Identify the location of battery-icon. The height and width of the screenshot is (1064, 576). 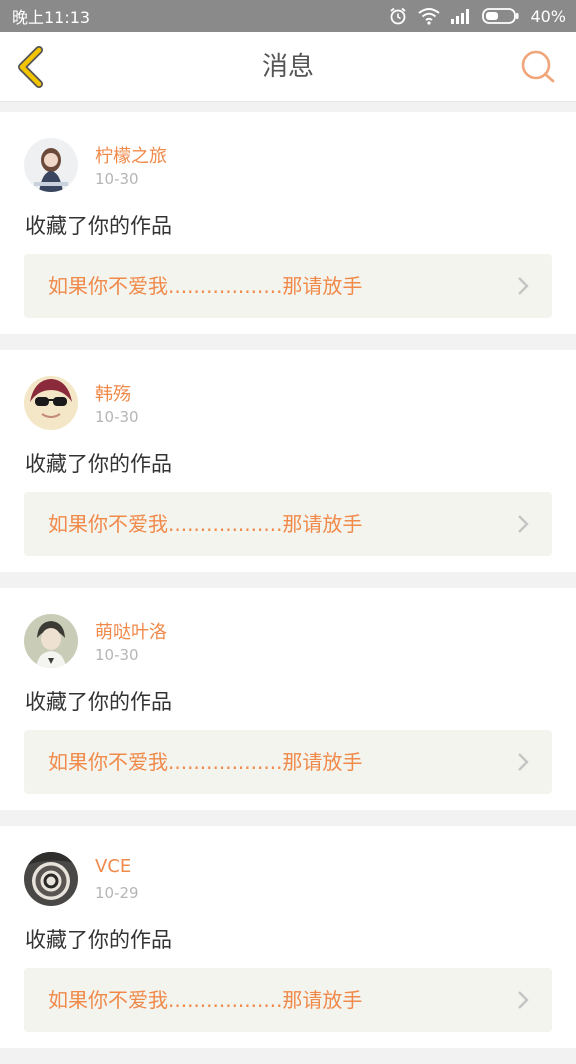
(501, 16).